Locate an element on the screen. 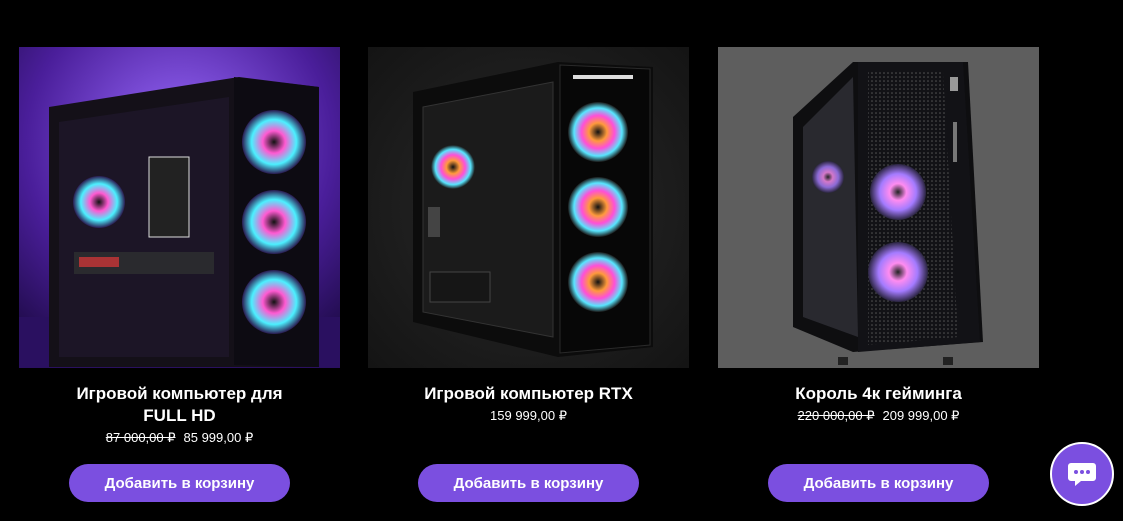 This screenshot has width=1123, height=521. product-prices: 159 999,00 ₽ is located at coordinates (528, 416).